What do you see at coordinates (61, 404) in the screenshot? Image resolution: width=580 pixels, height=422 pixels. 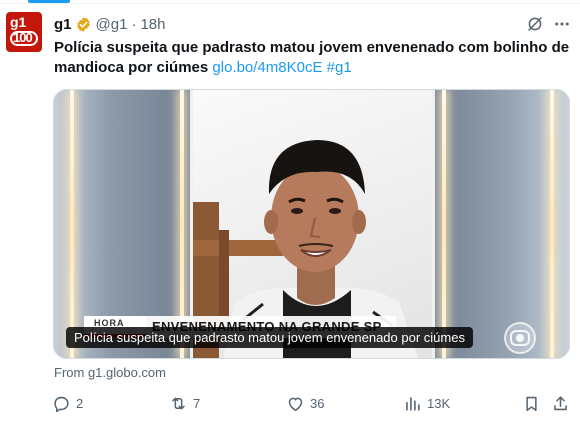 I see `reply-icon` at bounding box center [61, 404].